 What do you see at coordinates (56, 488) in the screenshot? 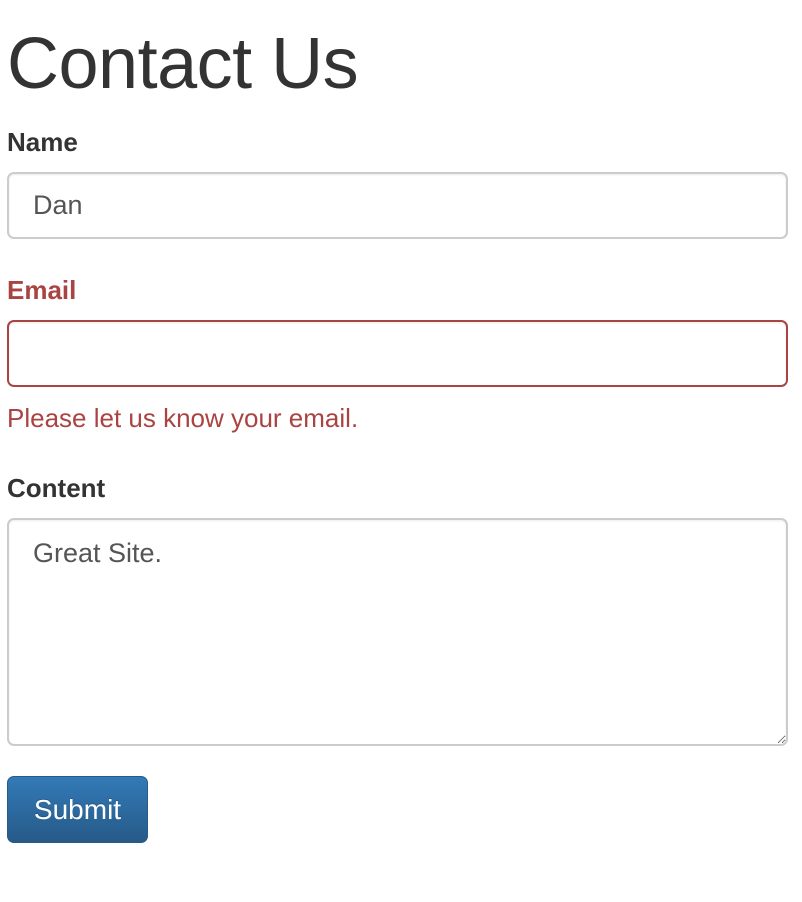
I see `content-label: Content` at bounding box center [56, 488].